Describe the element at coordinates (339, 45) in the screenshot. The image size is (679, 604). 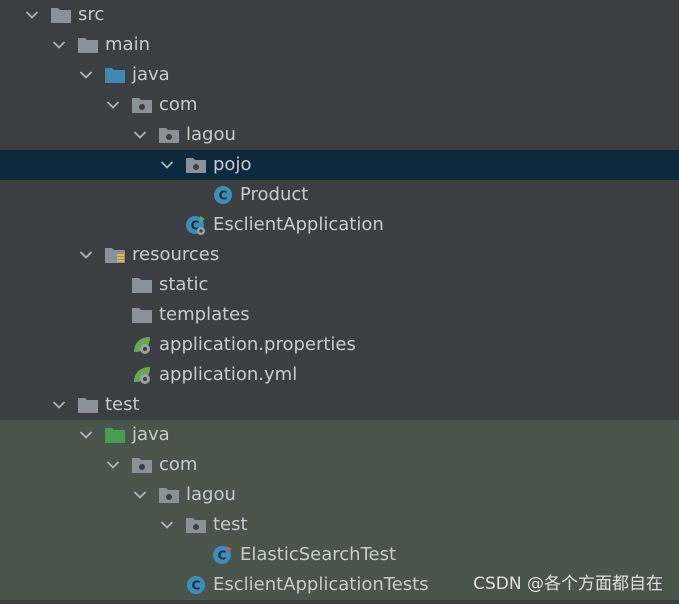
I see `tree-row: main` at that location.